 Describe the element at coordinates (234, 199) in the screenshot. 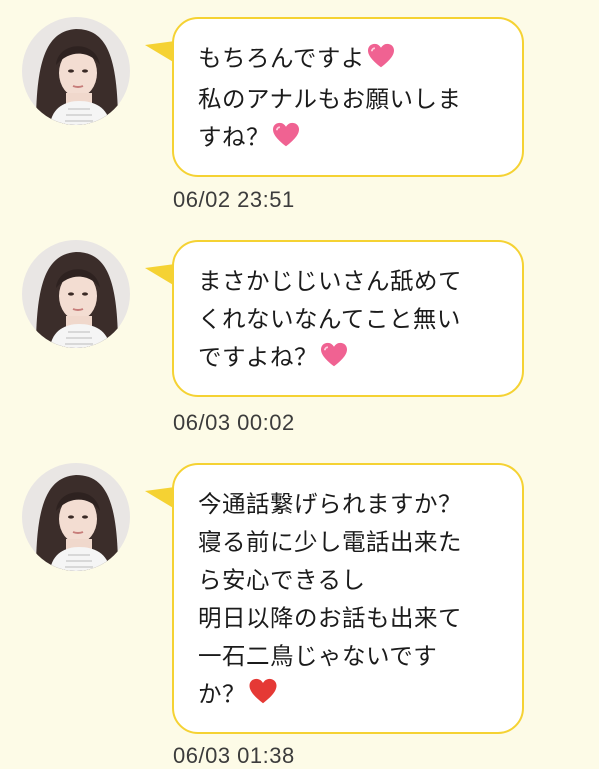

I see `message-timestamp: 06/02 23:51` at that location.